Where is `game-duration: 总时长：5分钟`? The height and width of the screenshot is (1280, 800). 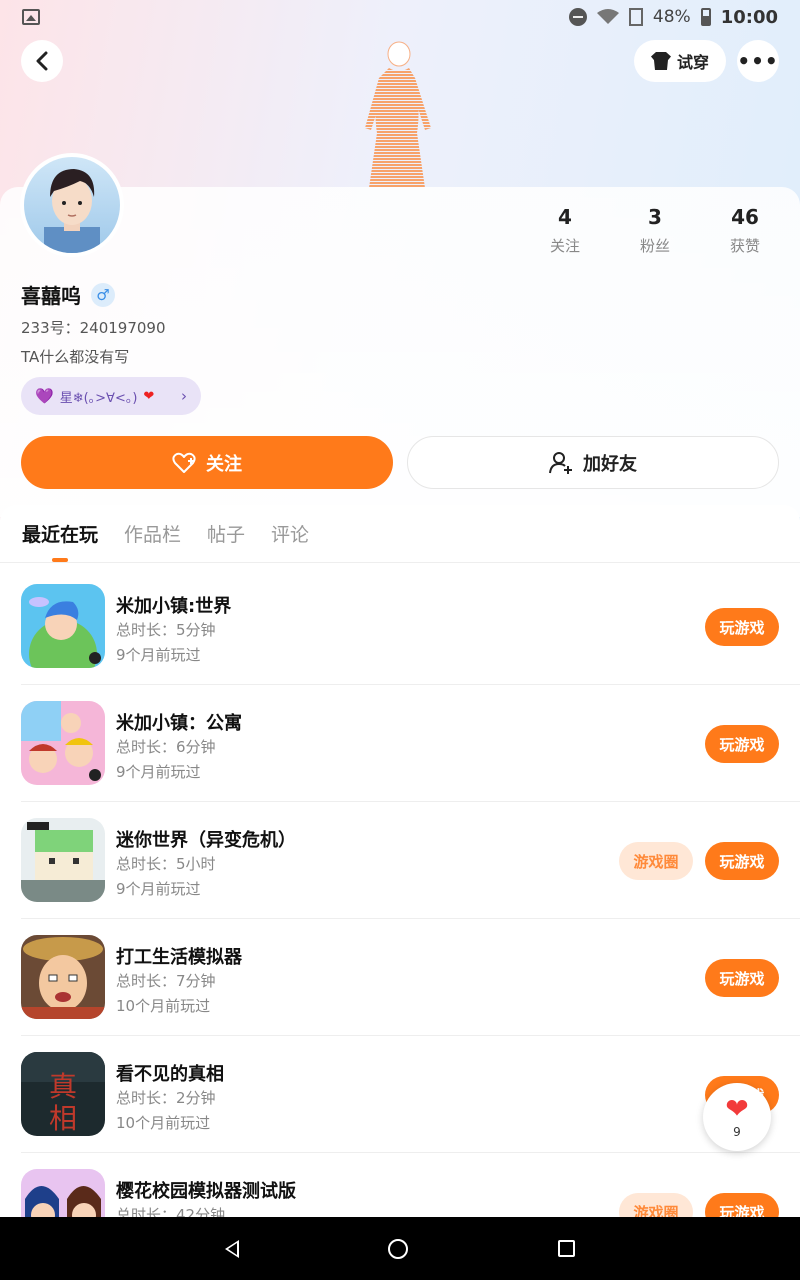
game-duration: 总时长：5分钟 is located at coordinates (166, 630).